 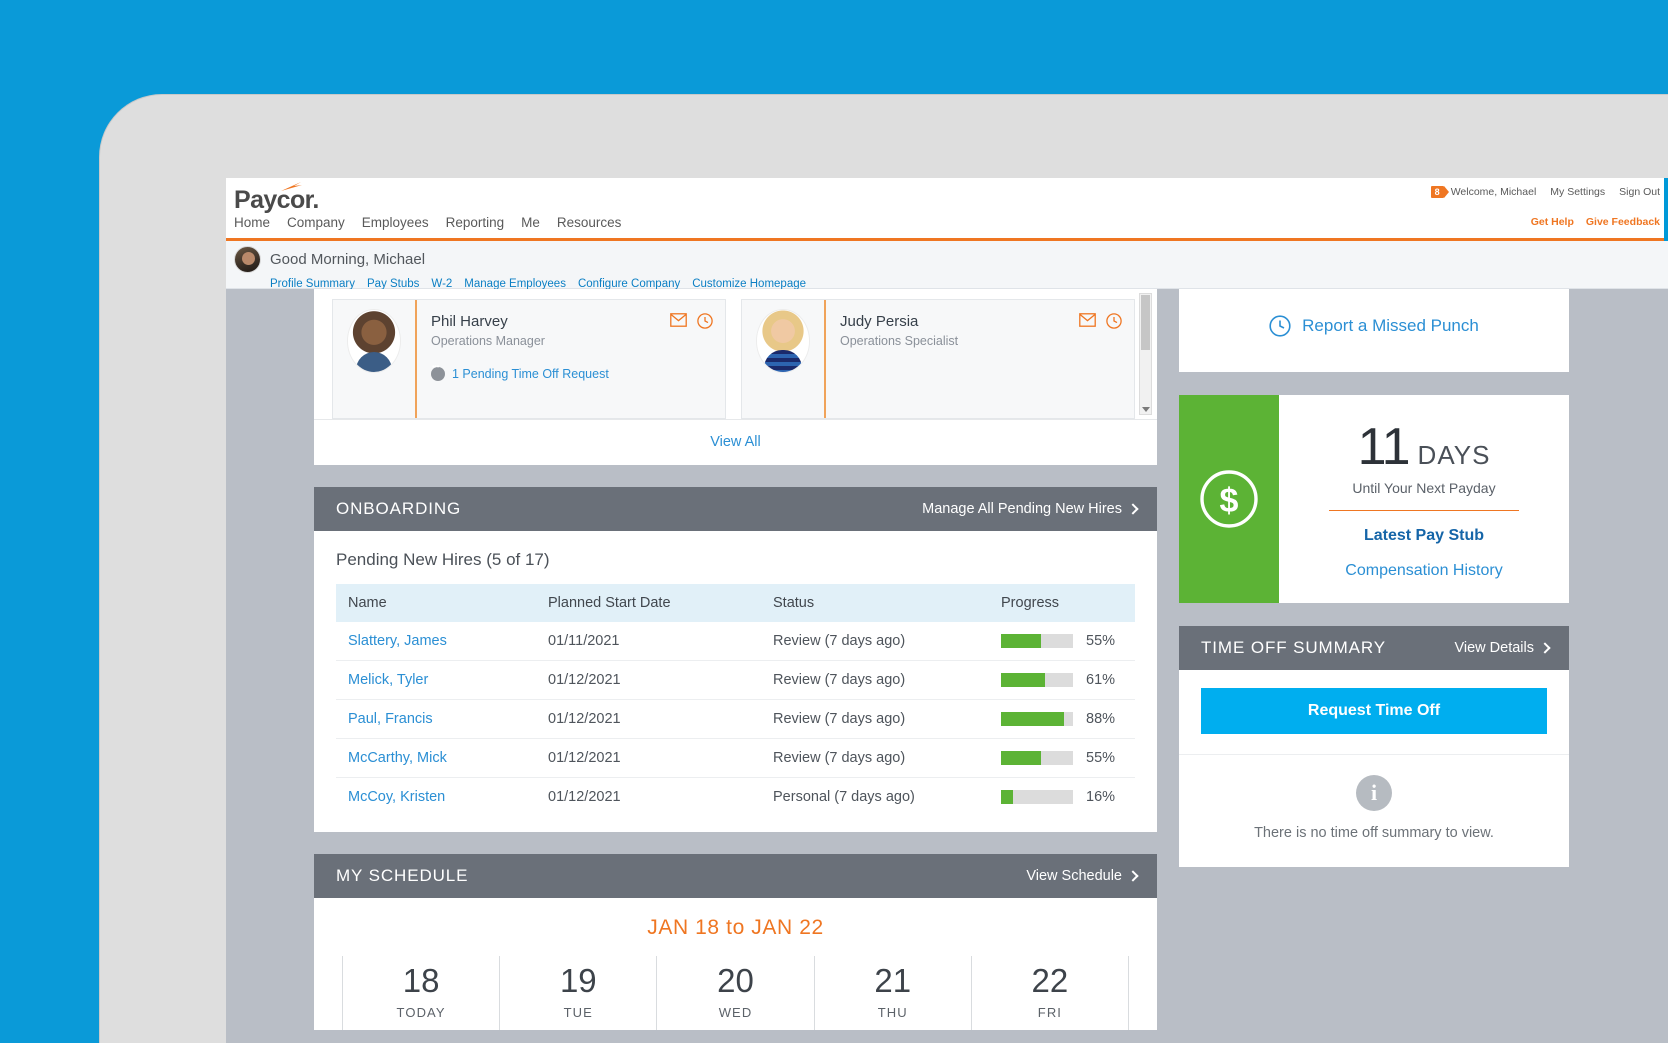 What do you see at coordinates (1423, 571) in the screenshot?
I see `compensation-history-link: Compensation History` at bounding box center [1423, 571].